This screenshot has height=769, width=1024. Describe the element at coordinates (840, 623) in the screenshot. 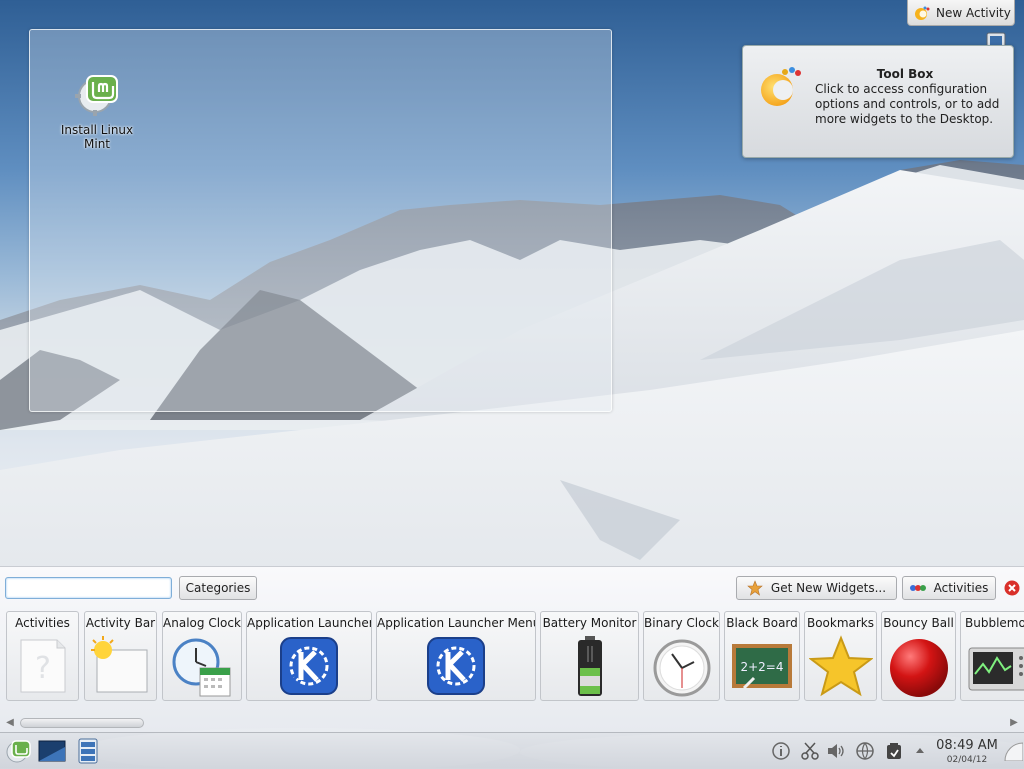

I see `widget-card-label: Bookmarks` at that location.